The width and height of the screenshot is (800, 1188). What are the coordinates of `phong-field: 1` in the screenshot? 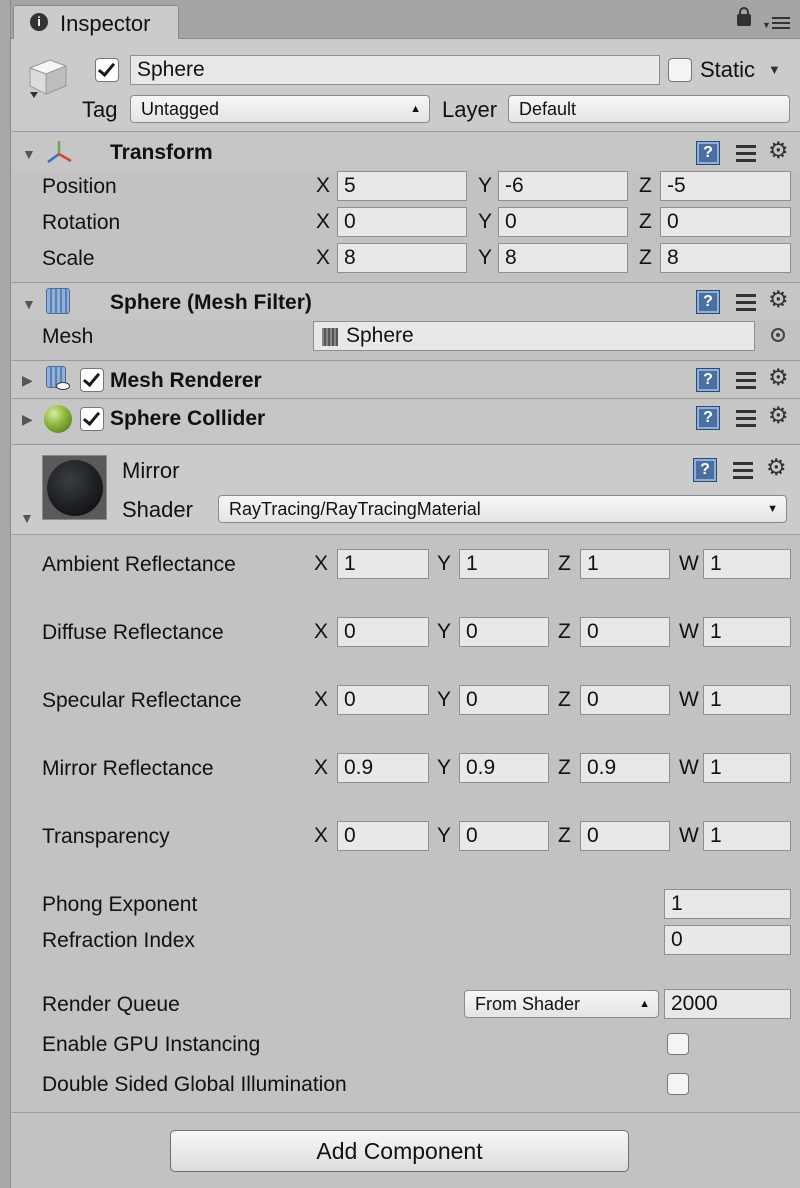 It's located at (727, 904).